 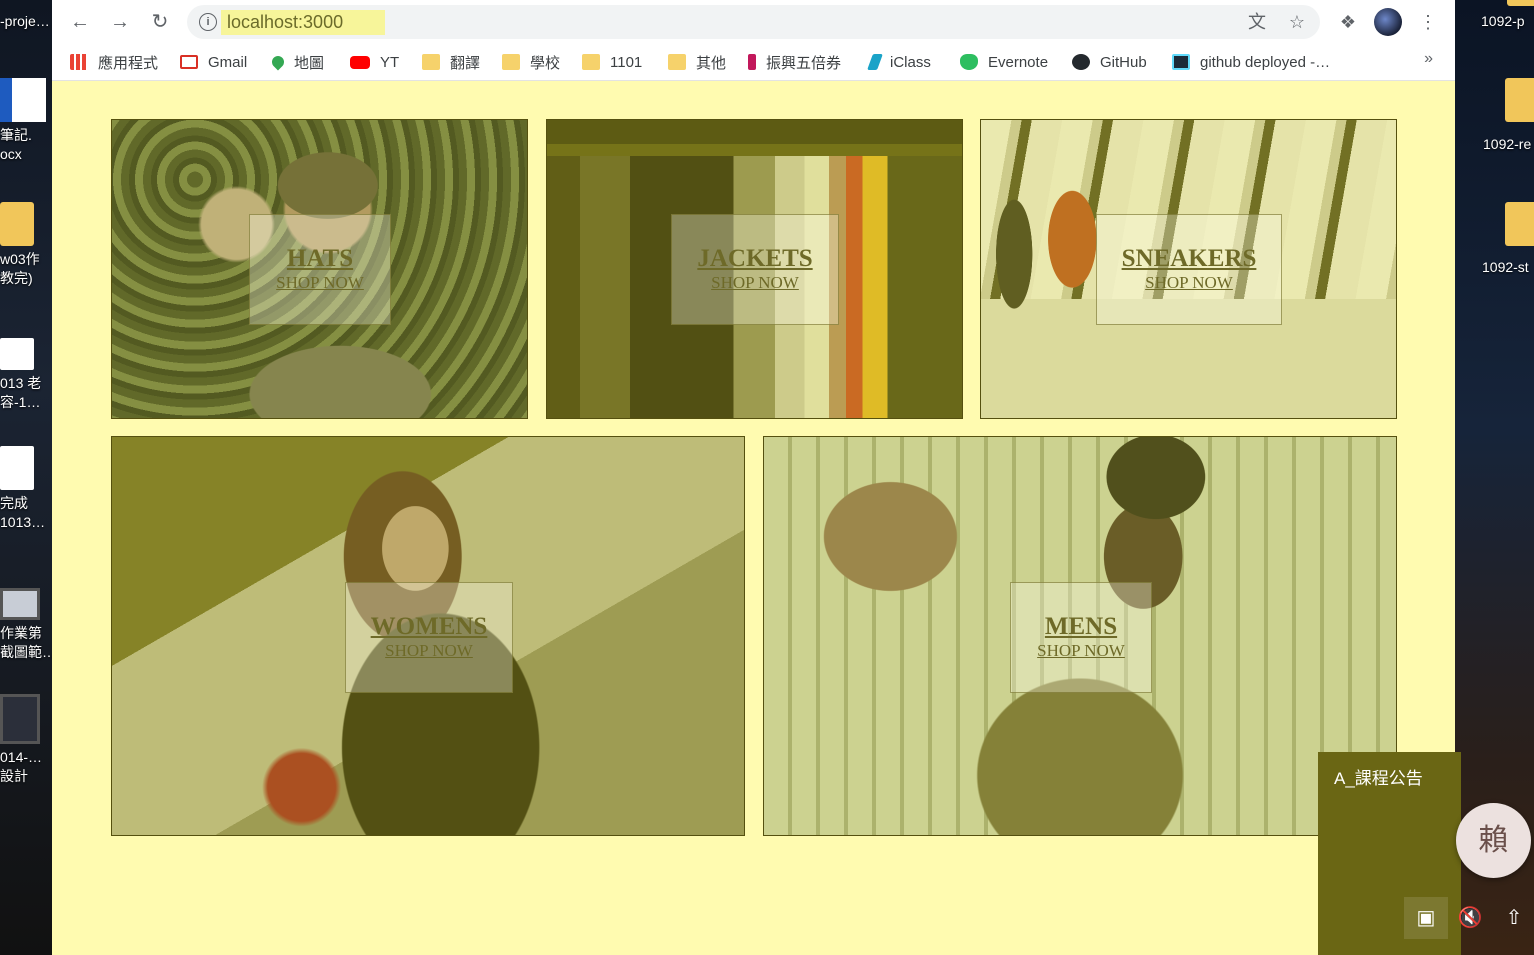 What do you see at coordinates (228, 62) in the screenshot?
I see `bookmark-label: Gmail` at bounding box center [228, 62].